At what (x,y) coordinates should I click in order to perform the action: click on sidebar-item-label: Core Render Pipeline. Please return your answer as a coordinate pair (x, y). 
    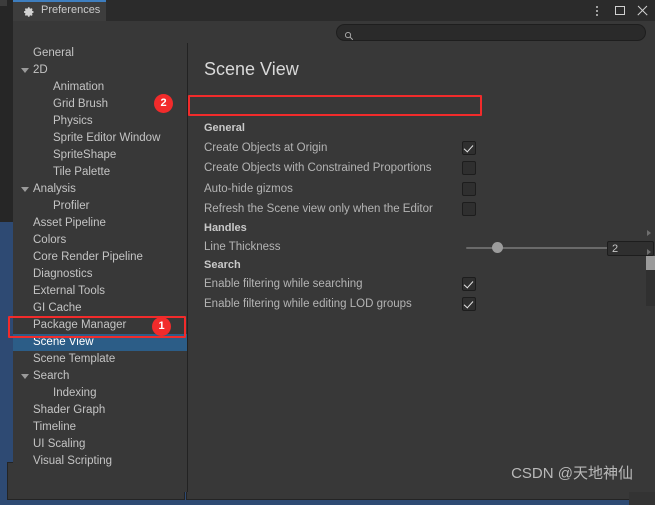
    Looking at the image, I should click on (88, 257).